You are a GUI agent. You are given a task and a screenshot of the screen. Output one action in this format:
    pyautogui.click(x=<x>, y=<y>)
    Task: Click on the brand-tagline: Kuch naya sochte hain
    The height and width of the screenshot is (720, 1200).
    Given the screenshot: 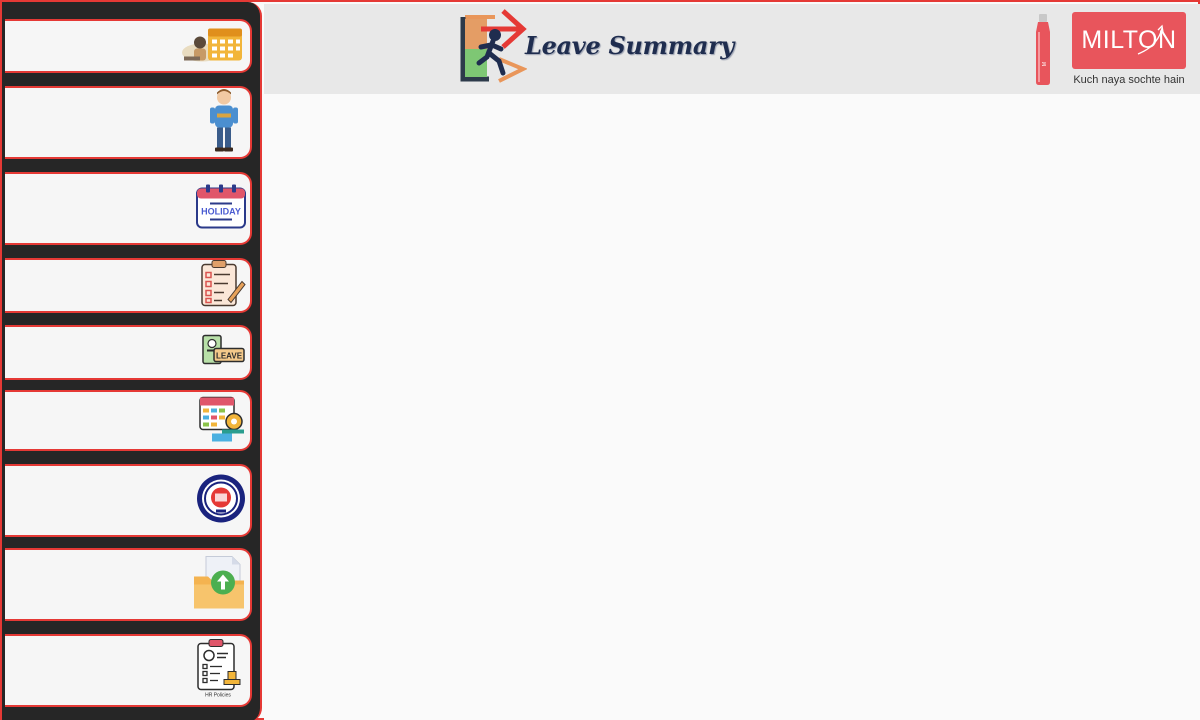 What is the action you would take?
    pyautogui.click(x=1129, y=80)
    